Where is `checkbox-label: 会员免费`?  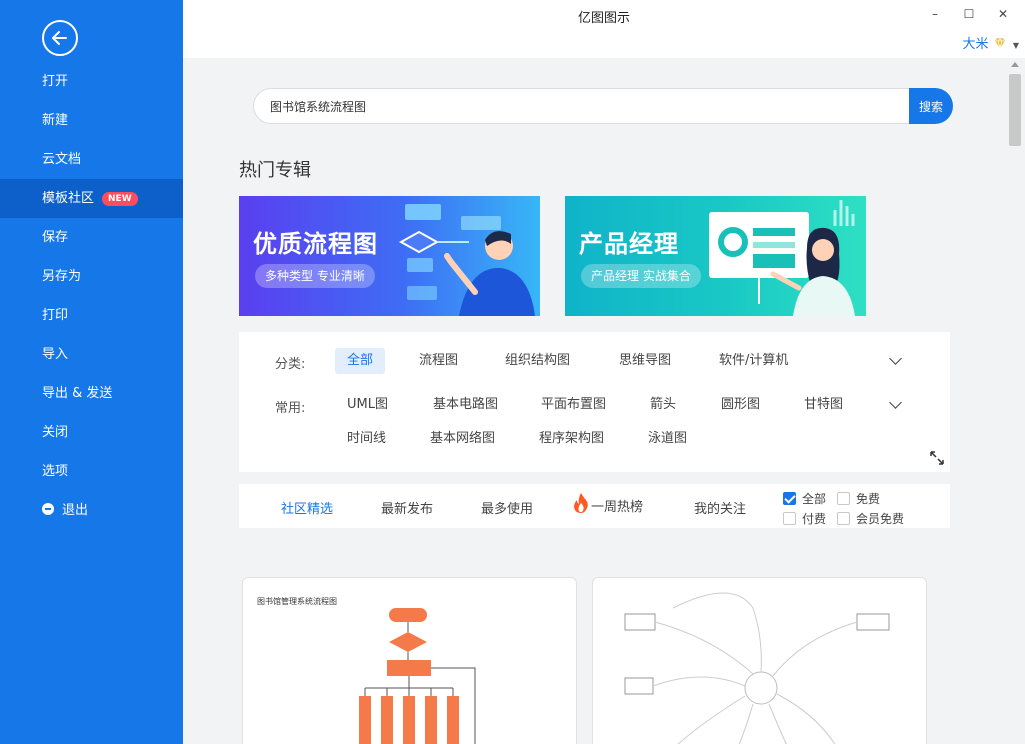 checkbox-label: 会员免费 is located at coordinates (880, 519).